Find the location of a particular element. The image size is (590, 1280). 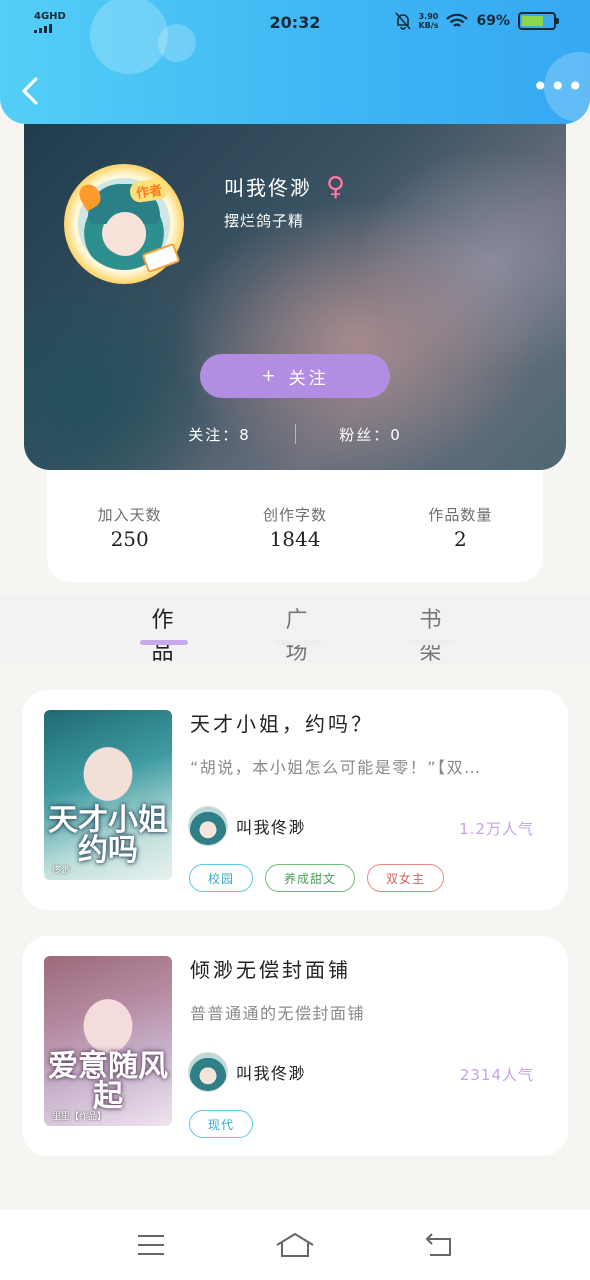

profile-name-row: 叫我佟渺 ♀ is located at coordinates (285, 186).